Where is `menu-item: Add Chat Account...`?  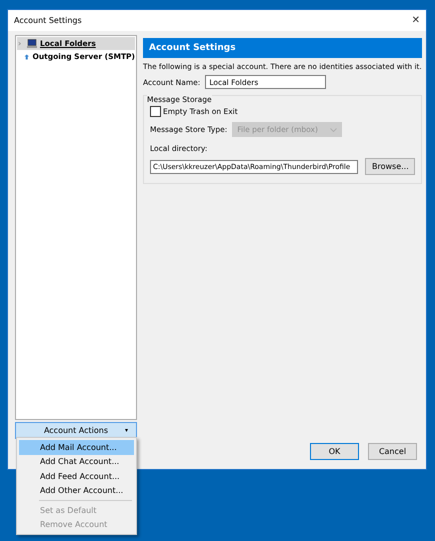 menu-item: Add Chat Account... is located at coordinates (76, 461).